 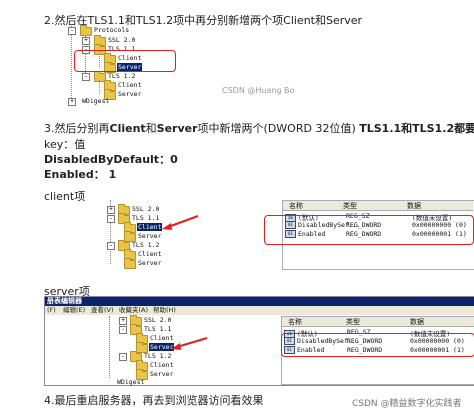 I want to click on menu-file: (F), so click(x=51, y=310).